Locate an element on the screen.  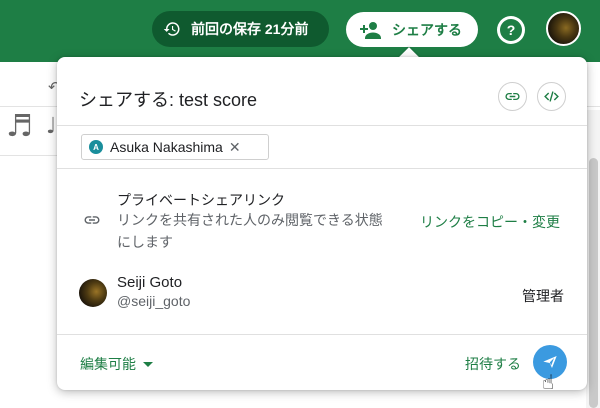
hand-pointer-cursor-icon: ☝ is located at coordinates (548, 382).